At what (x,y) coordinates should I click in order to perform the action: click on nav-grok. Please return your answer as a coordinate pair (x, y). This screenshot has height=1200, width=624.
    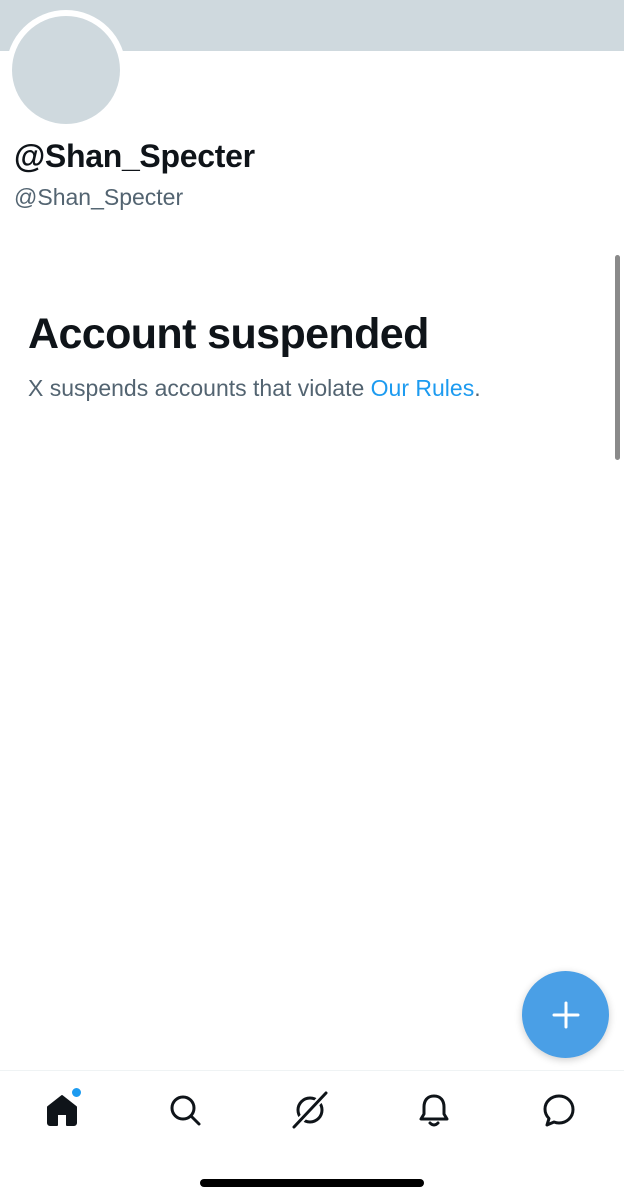
    Looking at the image, I should click on (310, 1110).